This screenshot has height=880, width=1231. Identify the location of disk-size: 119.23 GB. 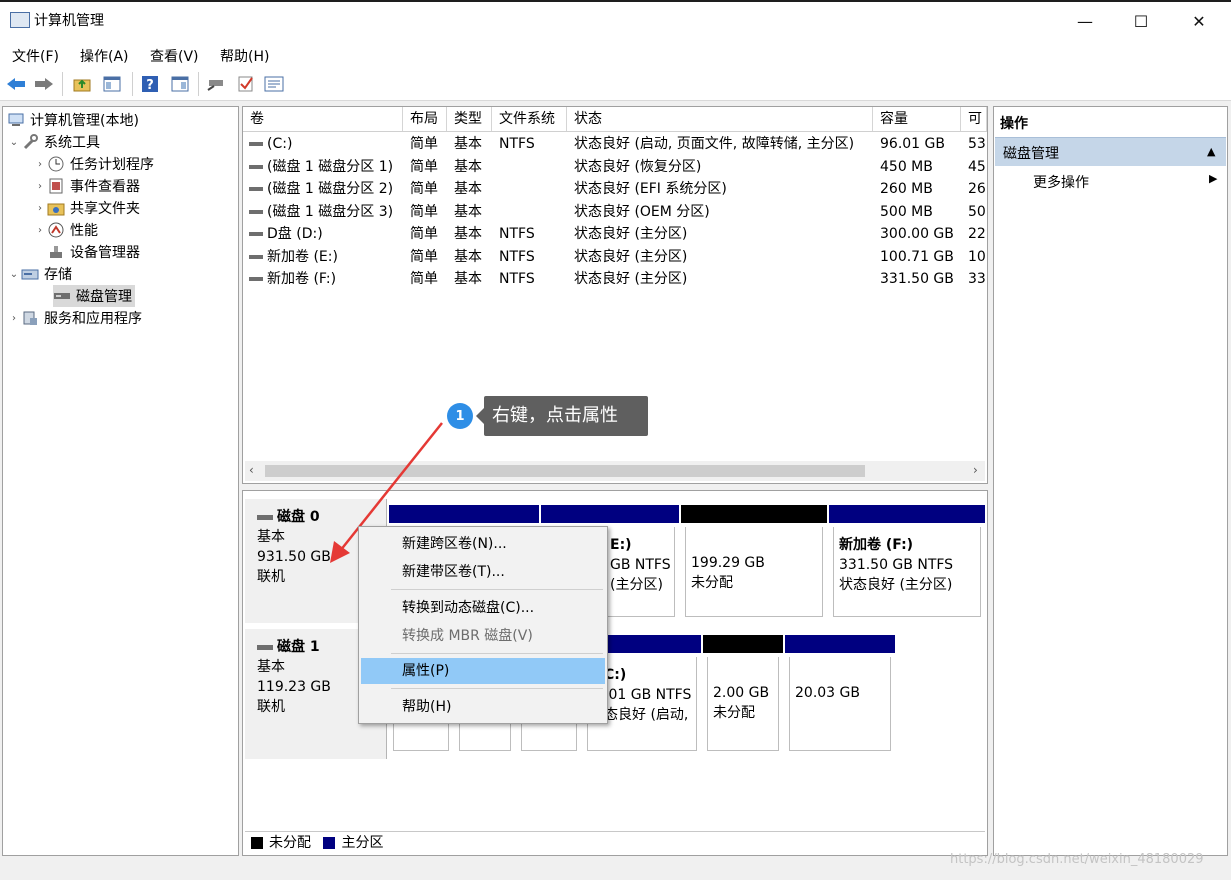
(294, 687).